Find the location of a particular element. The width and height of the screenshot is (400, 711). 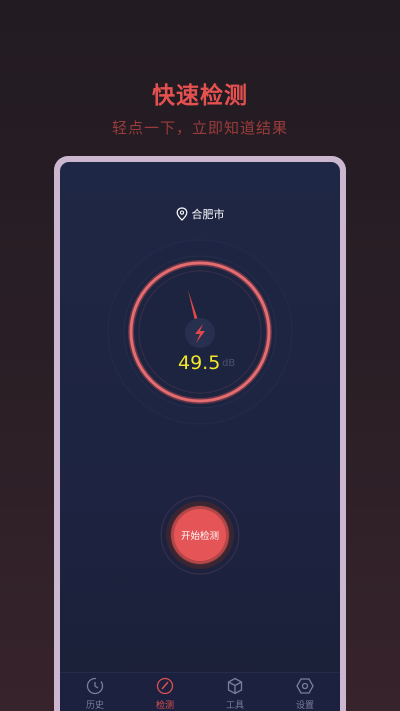

tab-detect: 检测 is located at coordinates (165, 692).